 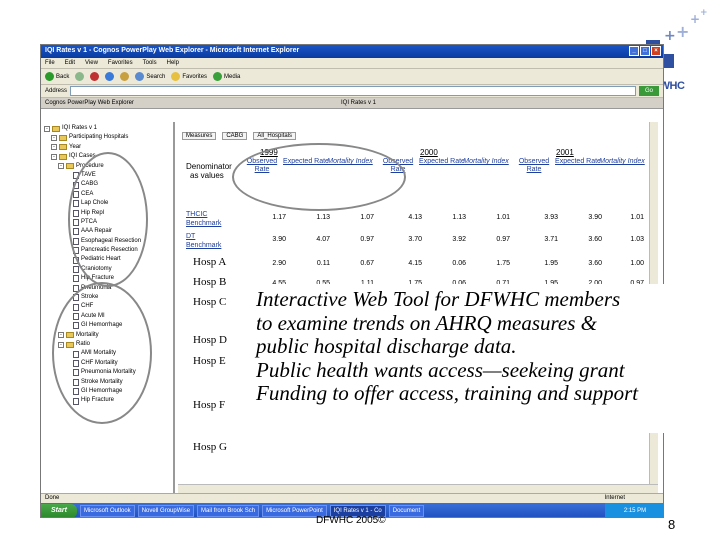 I want to click on tree-item-label: Year, so click(x=75, y=146).